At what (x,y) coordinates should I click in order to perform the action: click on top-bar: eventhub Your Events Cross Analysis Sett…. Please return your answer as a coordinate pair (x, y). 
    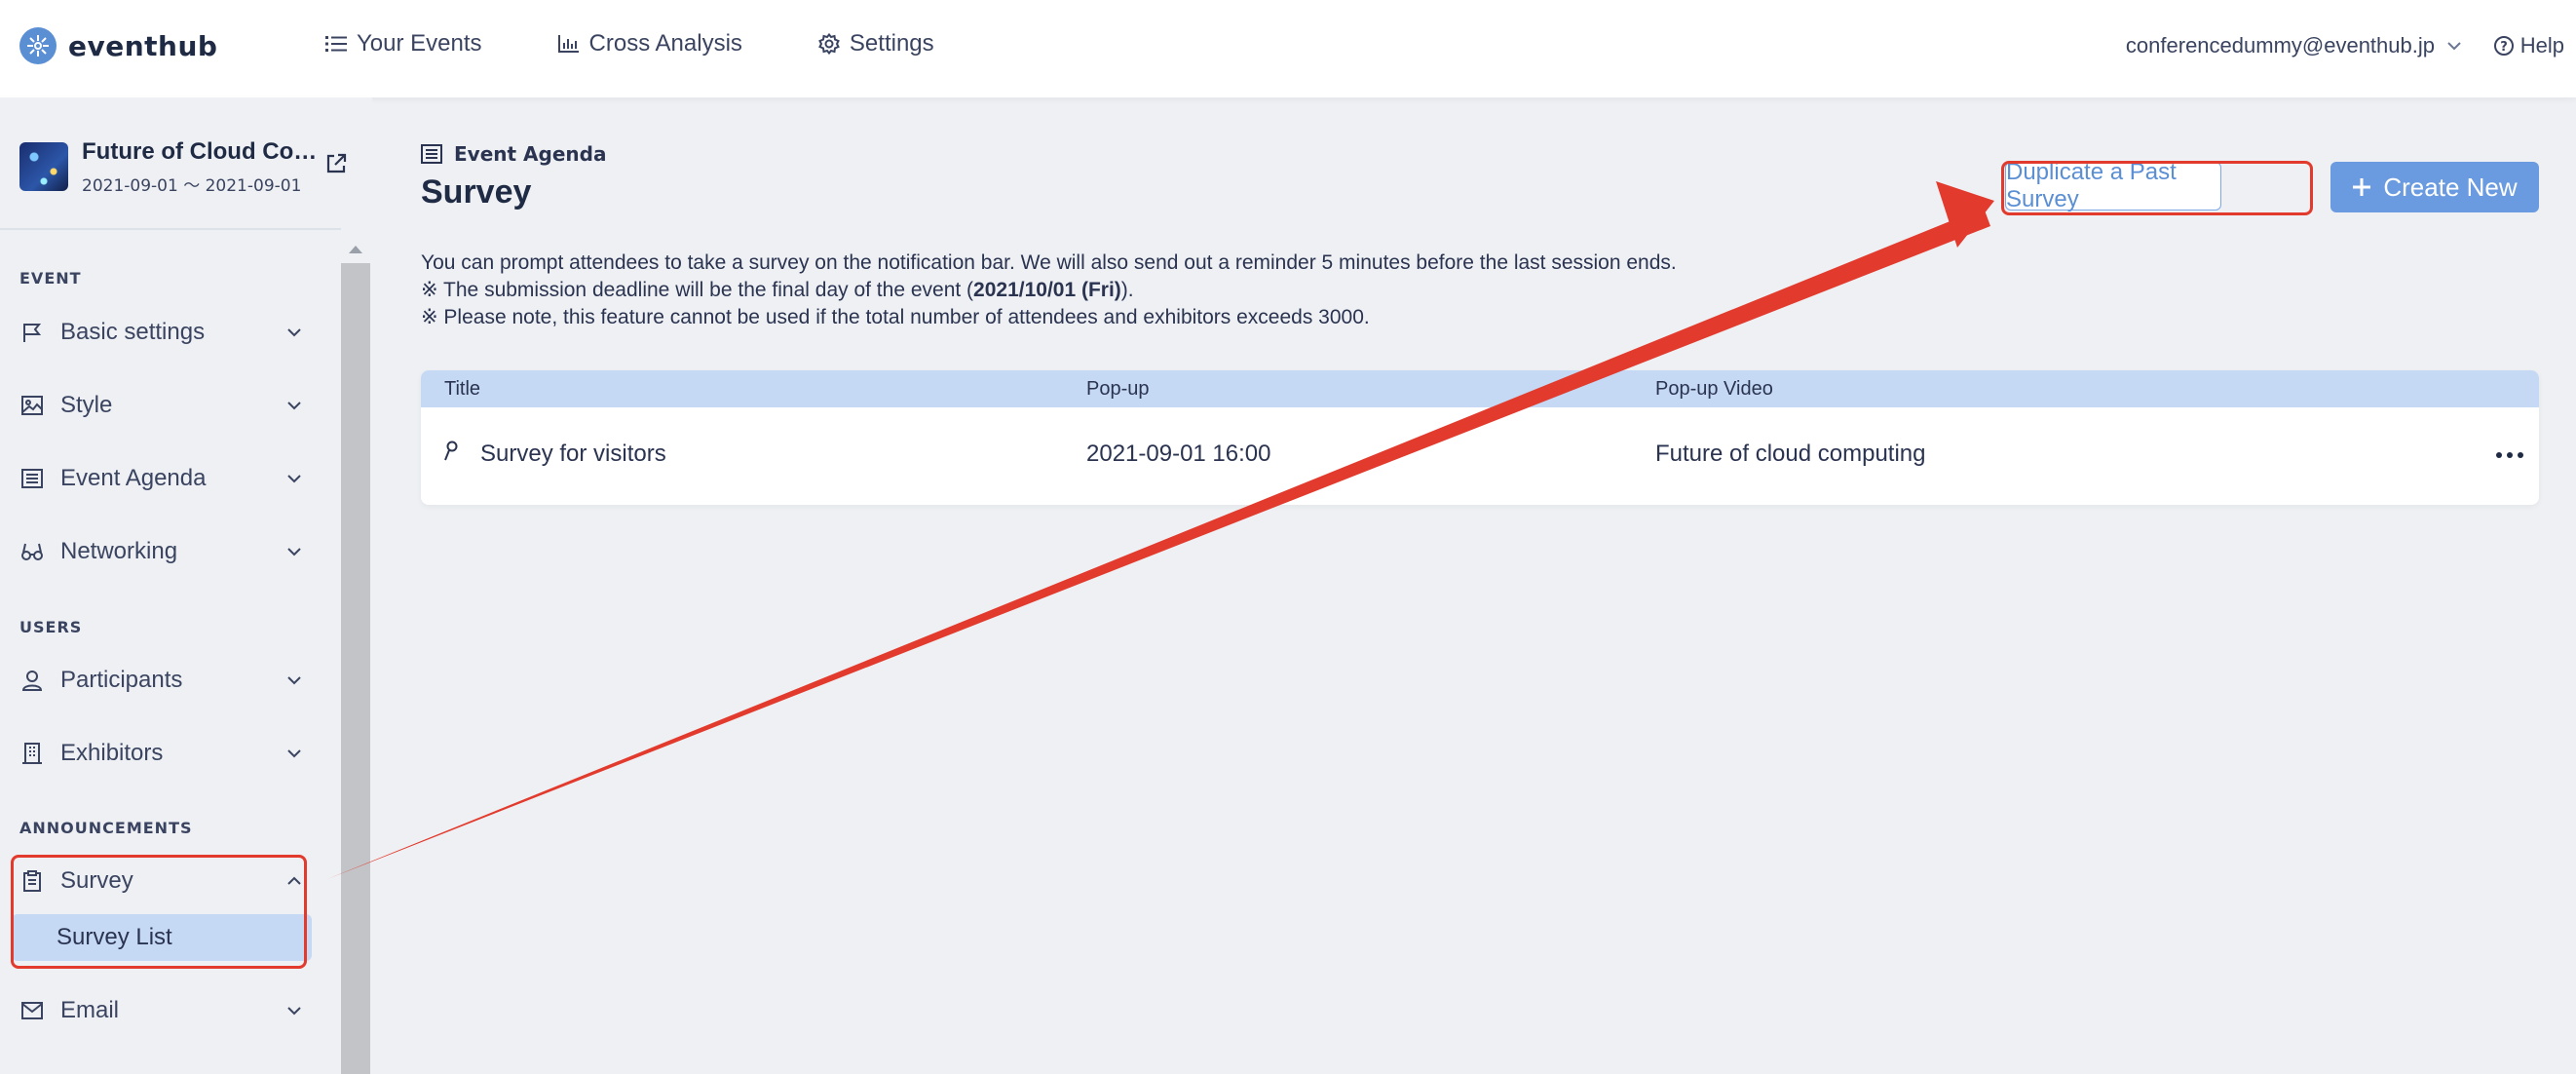
    Looking at the image, I should click on (1288, 48).